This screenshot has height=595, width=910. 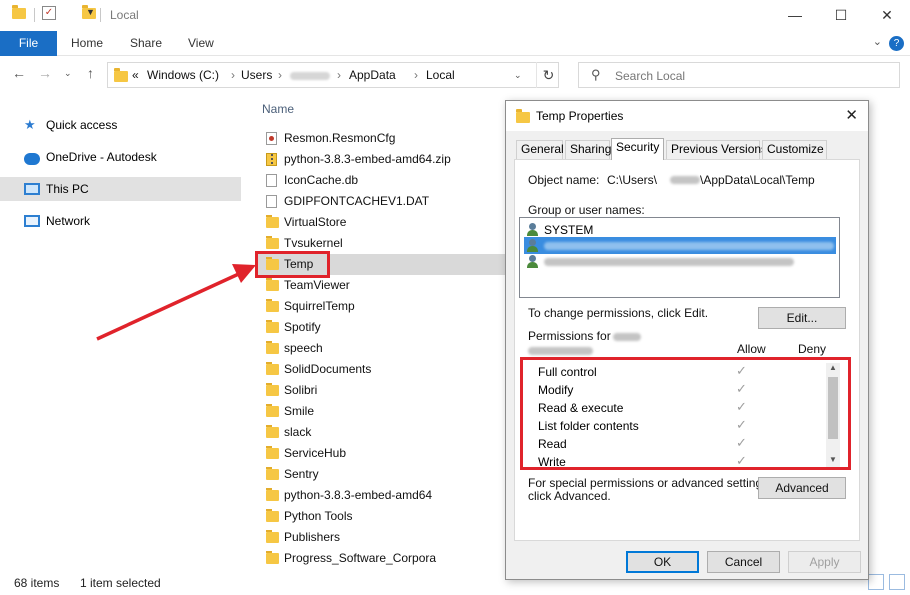 I want to click on advanced-button: Advanced, so click(x=802, y=488).